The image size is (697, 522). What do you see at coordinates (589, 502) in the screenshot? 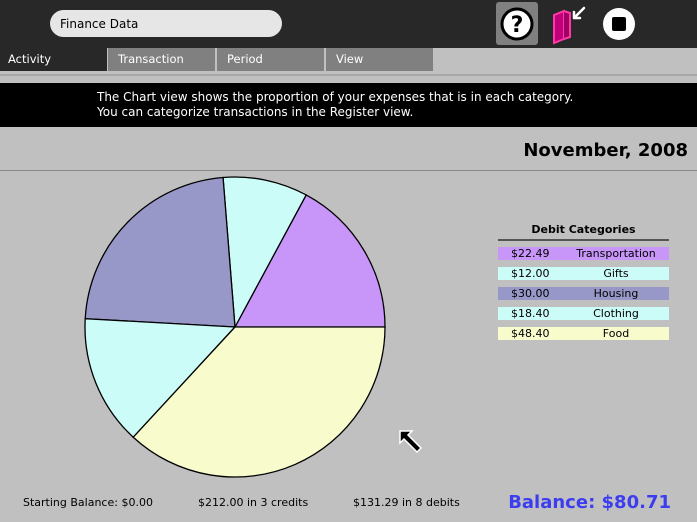
I see `balance-total: Balance: $80.71` at bounding box center [589, 502].